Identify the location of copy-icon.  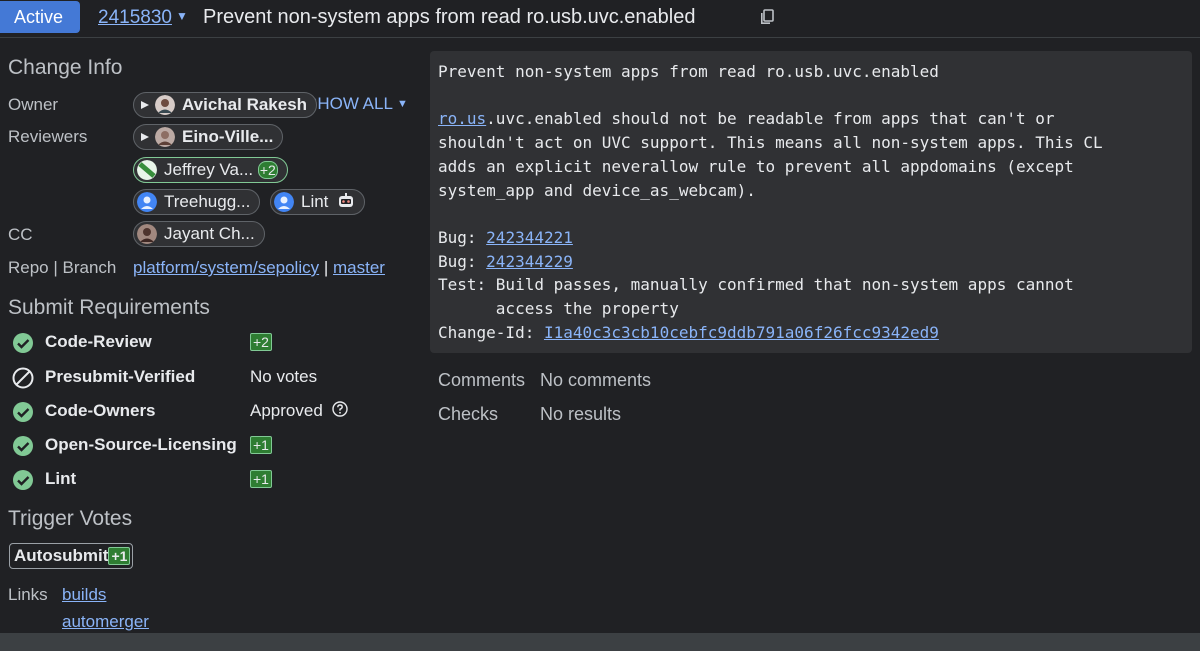
(767, 17).